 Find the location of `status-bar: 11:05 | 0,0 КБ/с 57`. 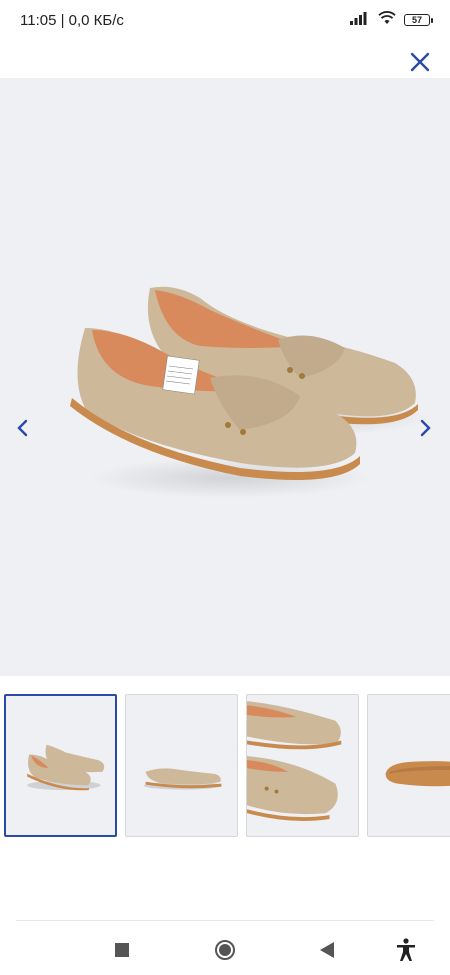

status-bar: 11:05 | 0,0 КБ/с 57 is located at coordinates (225, 20).